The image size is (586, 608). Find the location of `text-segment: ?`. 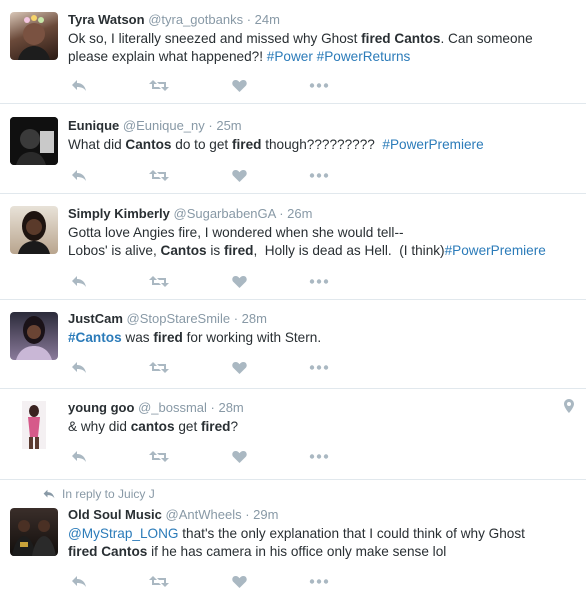

text-segment: ? is located at coordinates (234, 426).